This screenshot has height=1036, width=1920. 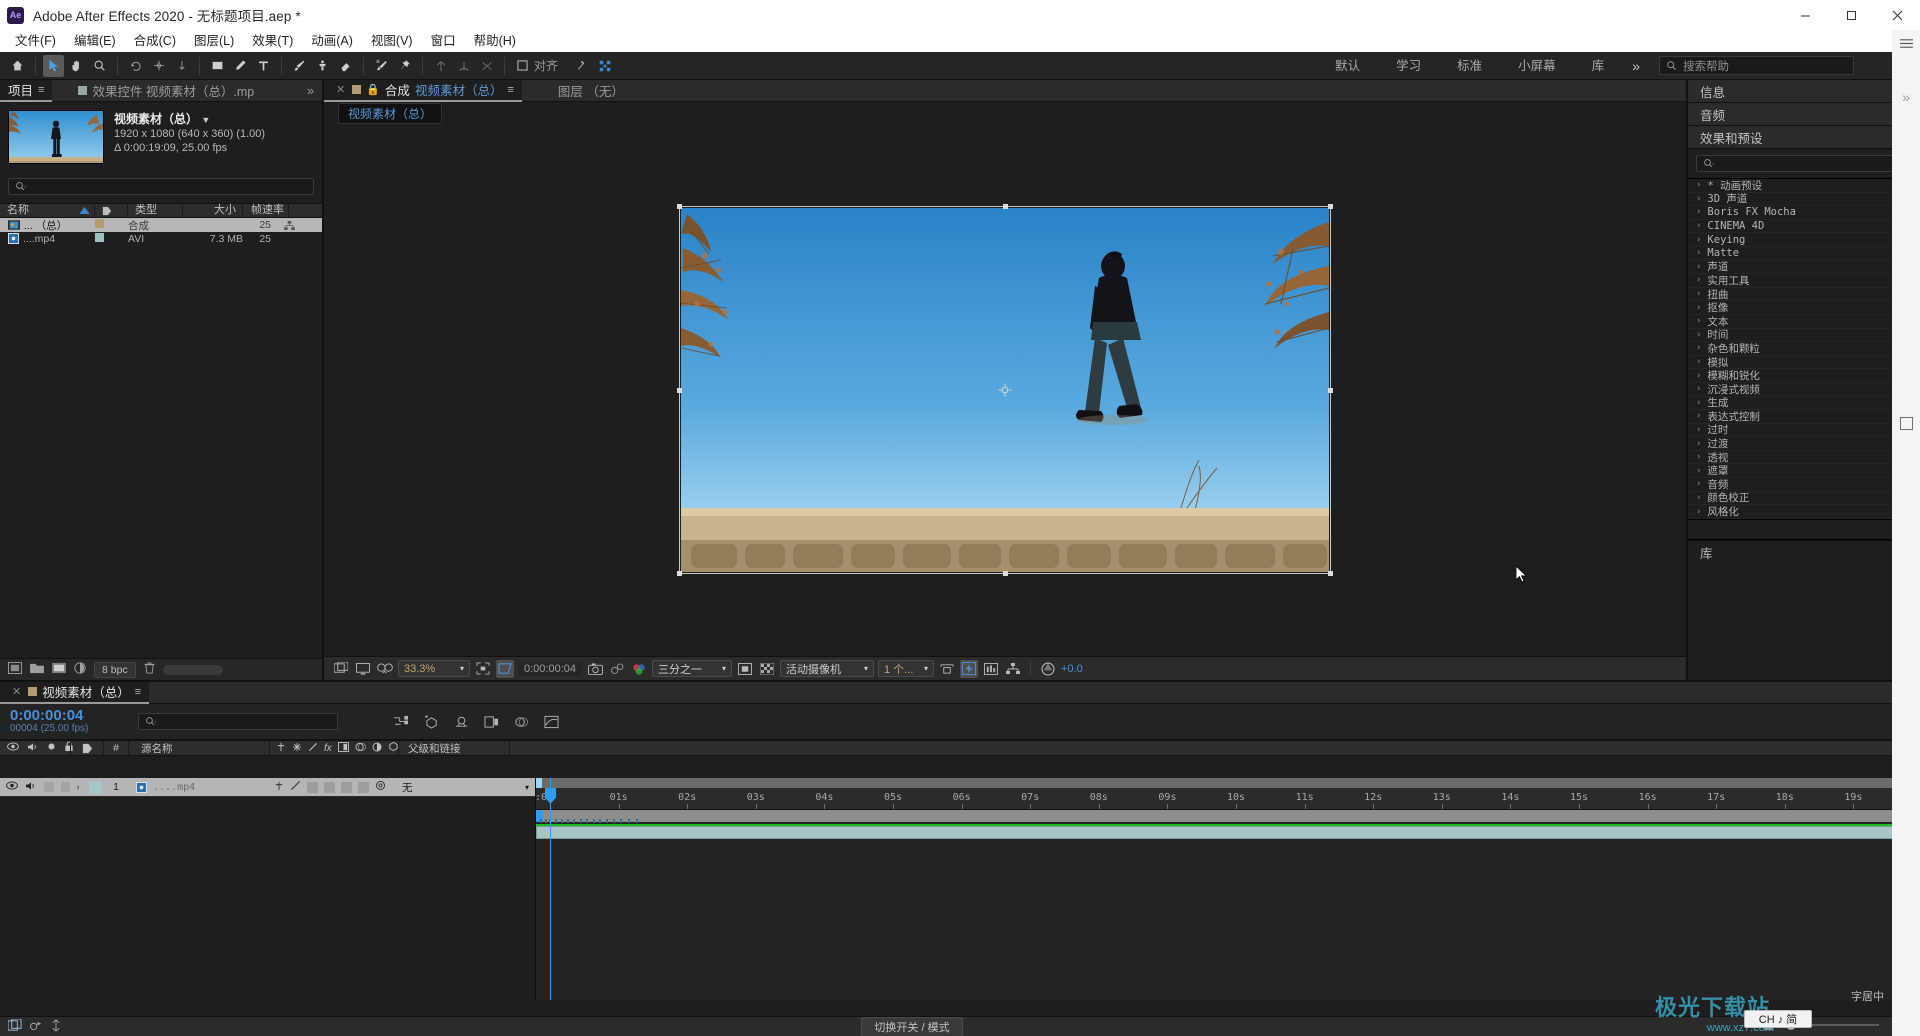 I want to click on timeline-navigator-top, so click(x=1228, y=783).